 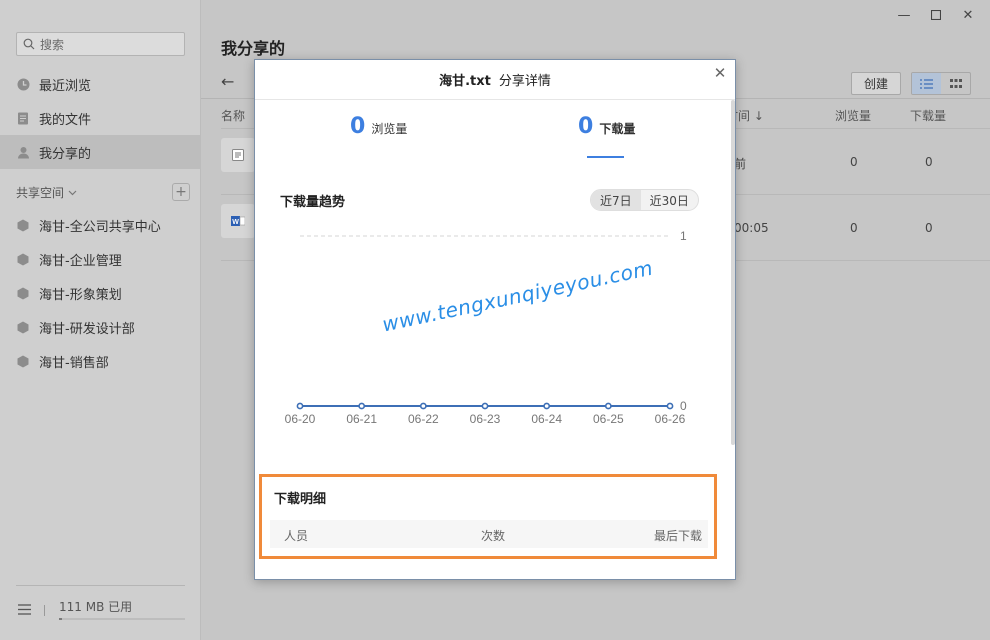 I want to click on search-input: 搜索, so click(x=100, y=44).